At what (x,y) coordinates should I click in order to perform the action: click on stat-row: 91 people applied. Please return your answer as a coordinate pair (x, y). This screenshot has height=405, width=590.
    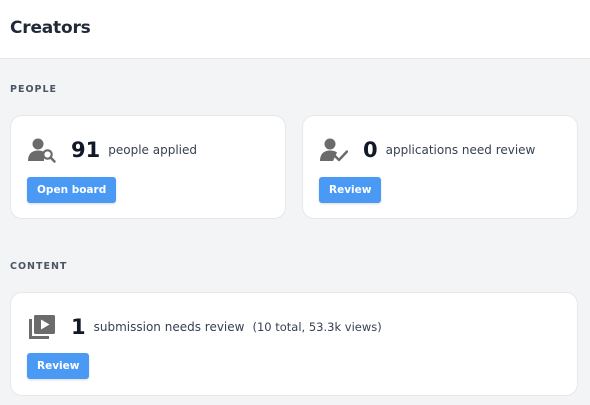
    Looking at the image, I should click on (112, 150).